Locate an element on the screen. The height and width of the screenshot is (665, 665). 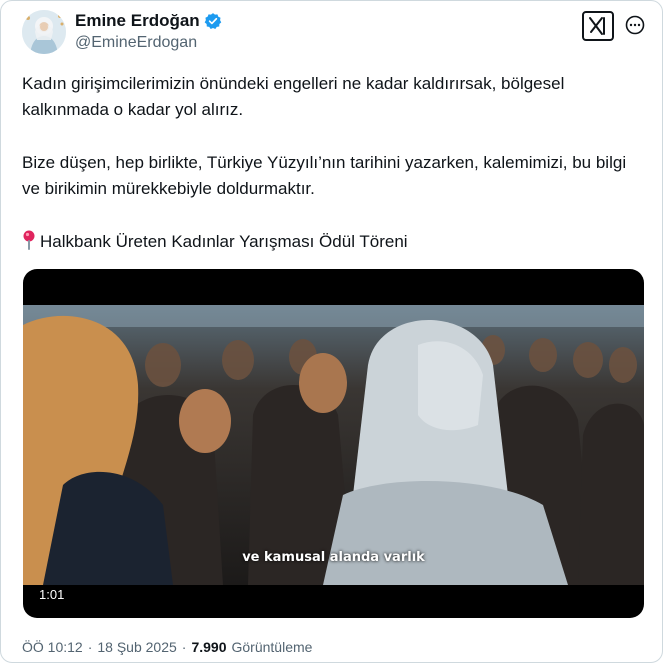
author-handle: @EmineErdogan is located at coordinates (136, 43).